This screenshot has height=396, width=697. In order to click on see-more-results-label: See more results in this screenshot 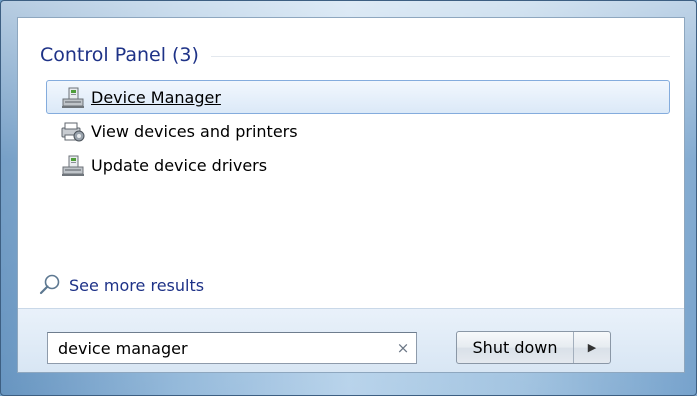, I will do `click(137, 285)`.